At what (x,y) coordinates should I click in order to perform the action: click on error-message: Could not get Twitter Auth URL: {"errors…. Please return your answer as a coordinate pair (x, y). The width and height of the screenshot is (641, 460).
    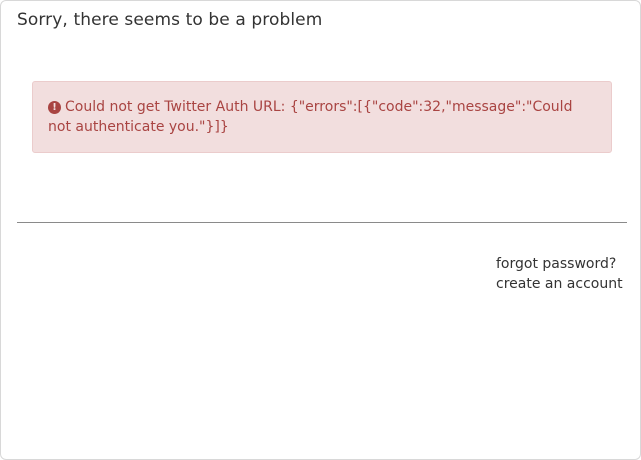
    Looking at the image, I should click on (310, 117).